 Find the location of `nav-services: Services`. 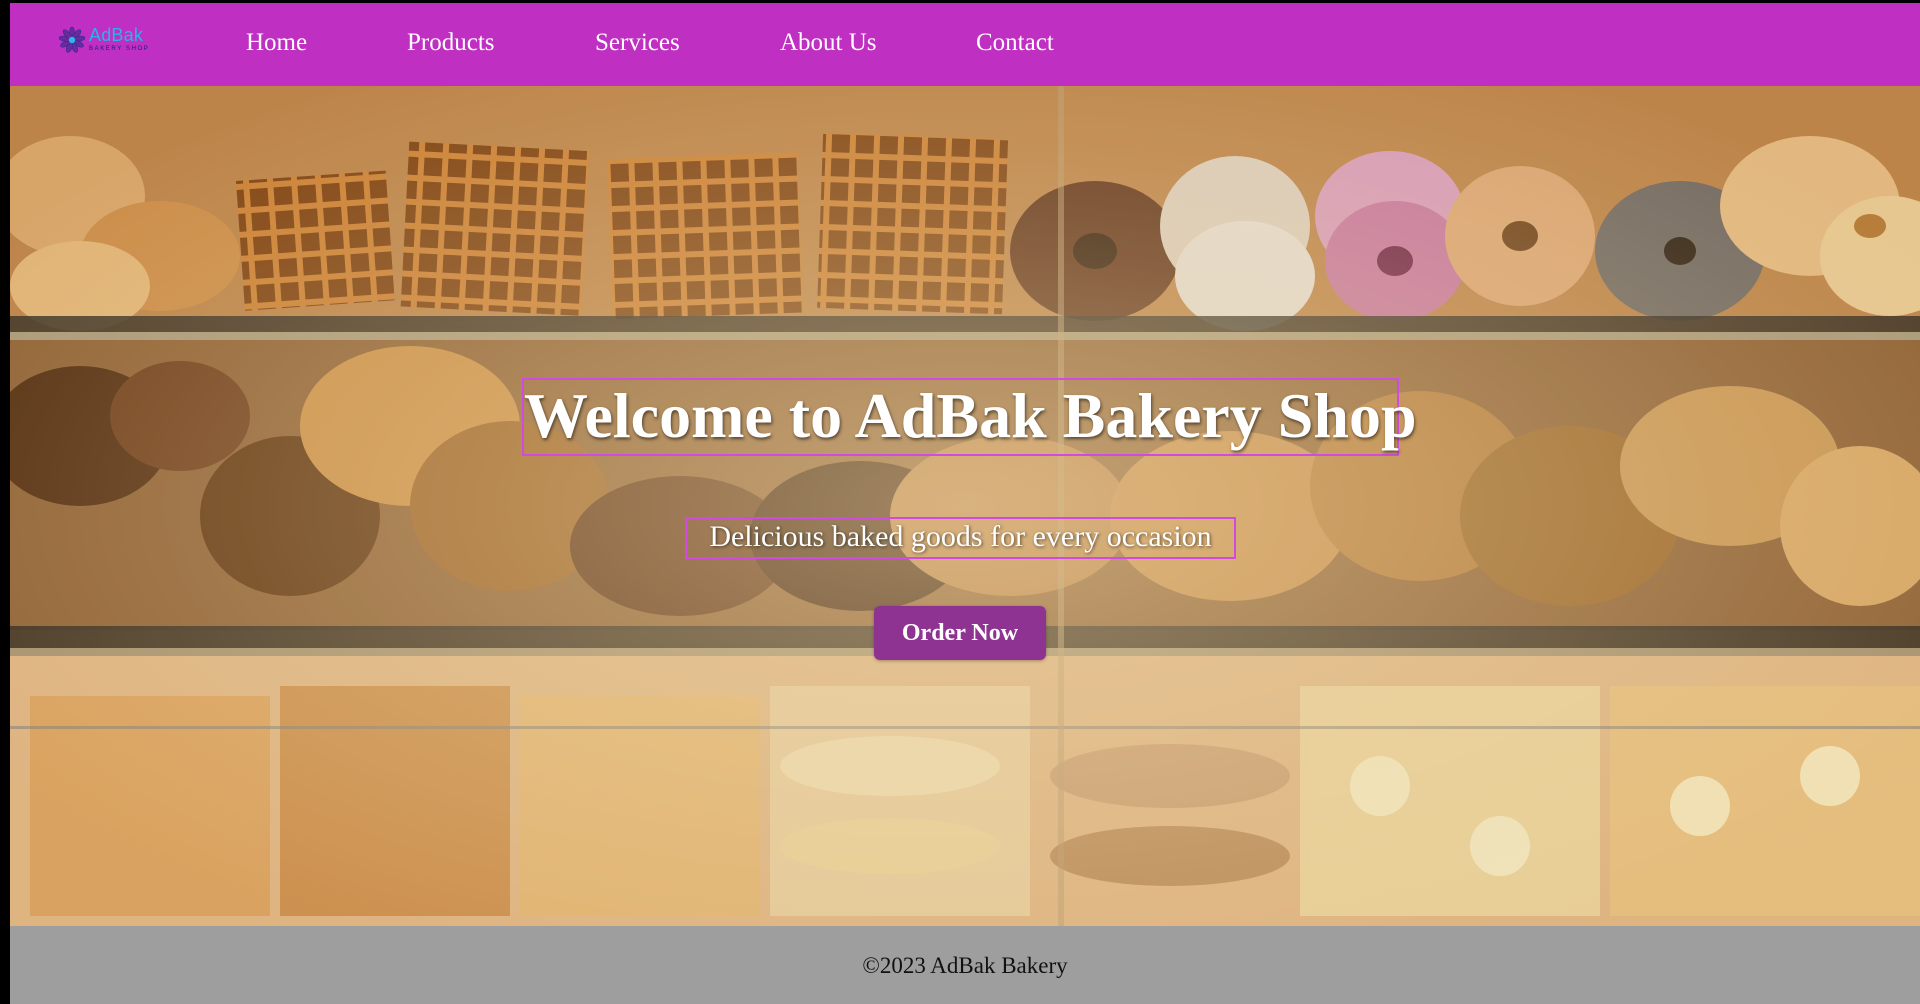

nav-services: Services is located at coordinates (637, 43).